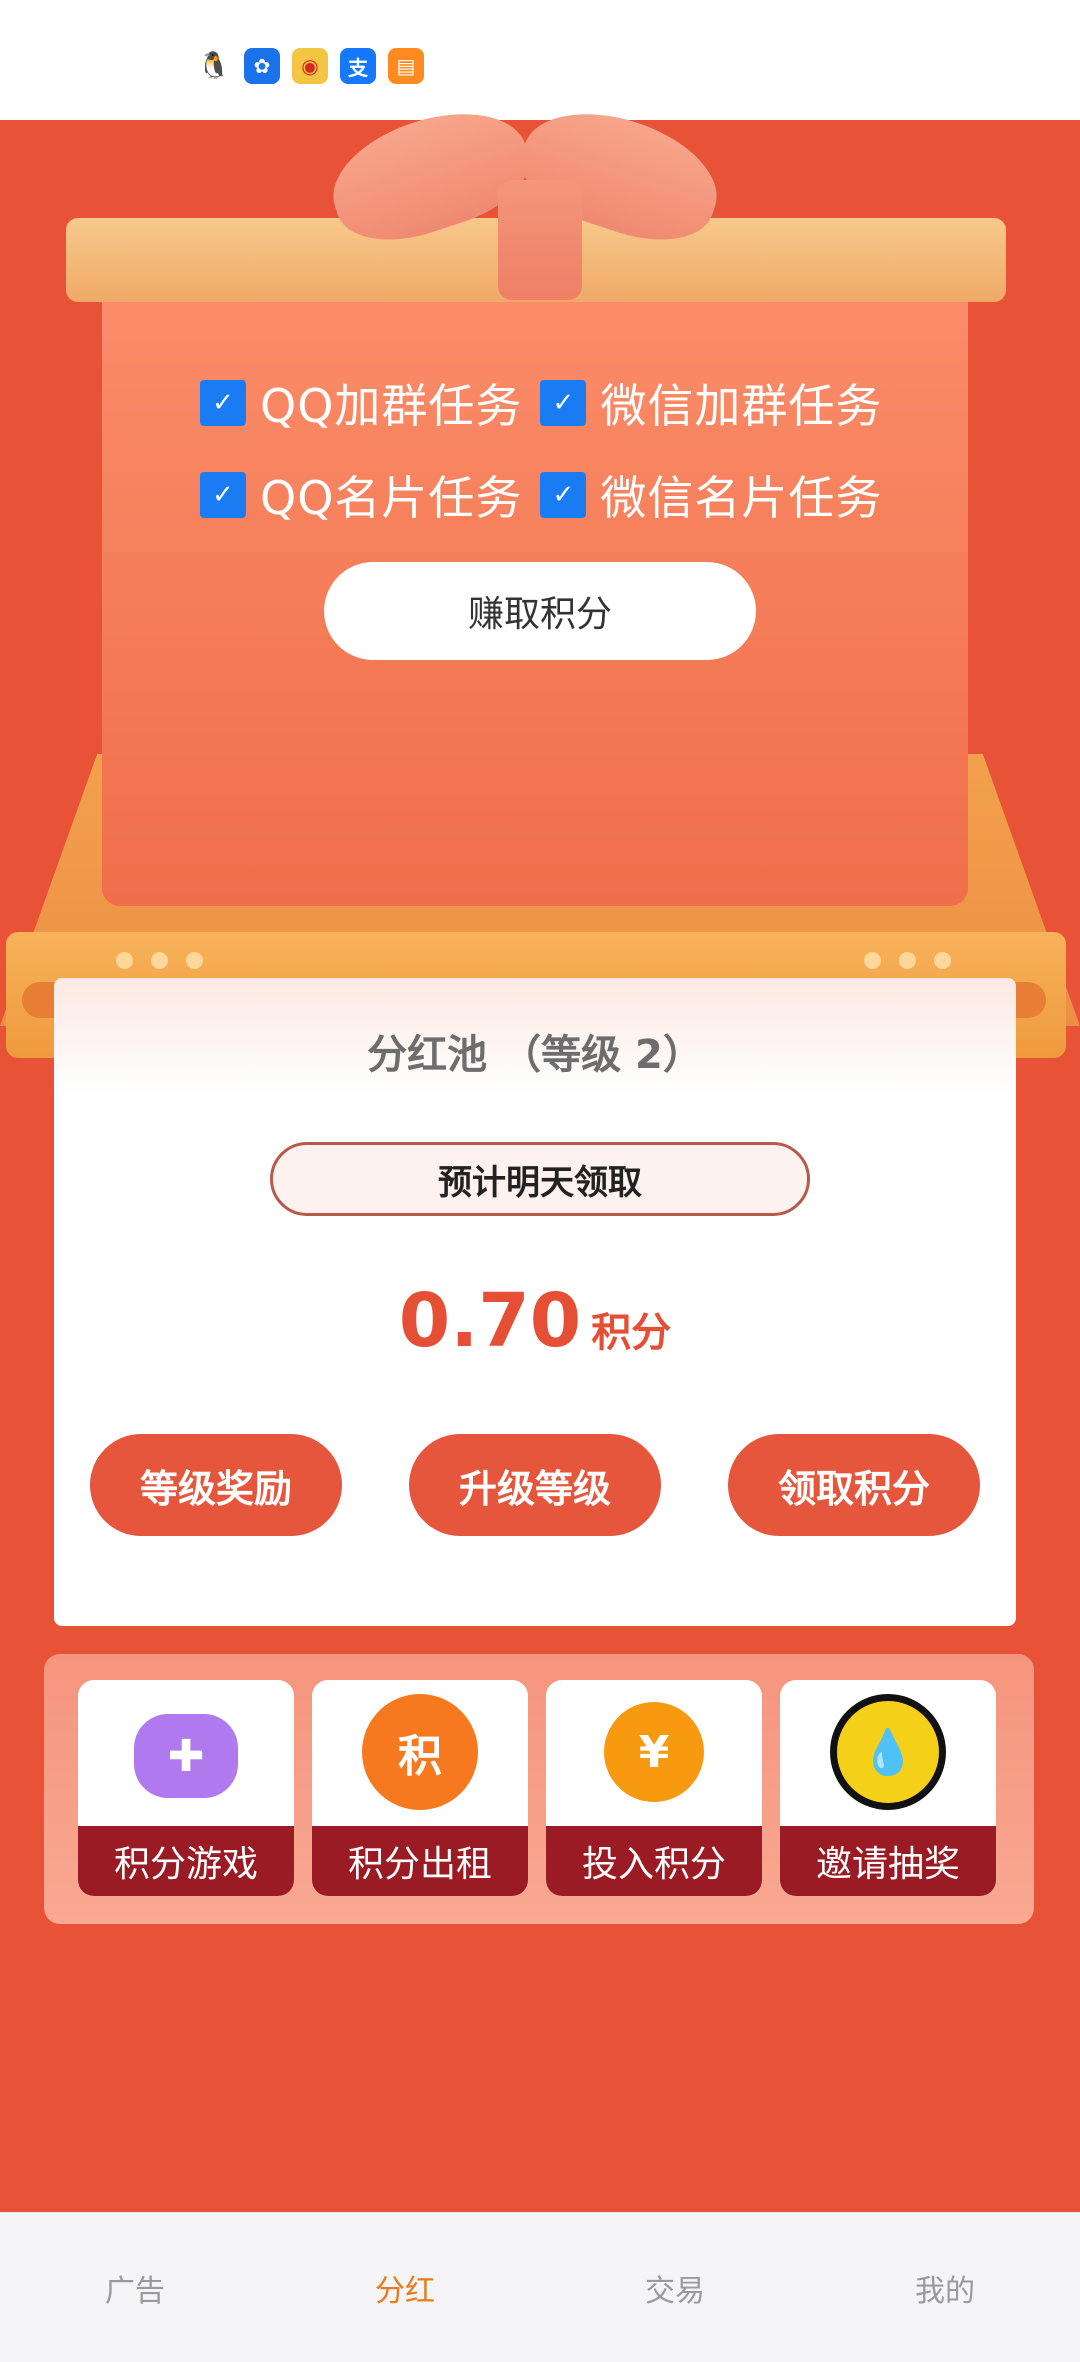 Image resolution: width=1080 pixels, height=2362 pixels. I want to click on notification-icons: 🐧 ✿ ◉ 支 ▤, so click(310, 66).